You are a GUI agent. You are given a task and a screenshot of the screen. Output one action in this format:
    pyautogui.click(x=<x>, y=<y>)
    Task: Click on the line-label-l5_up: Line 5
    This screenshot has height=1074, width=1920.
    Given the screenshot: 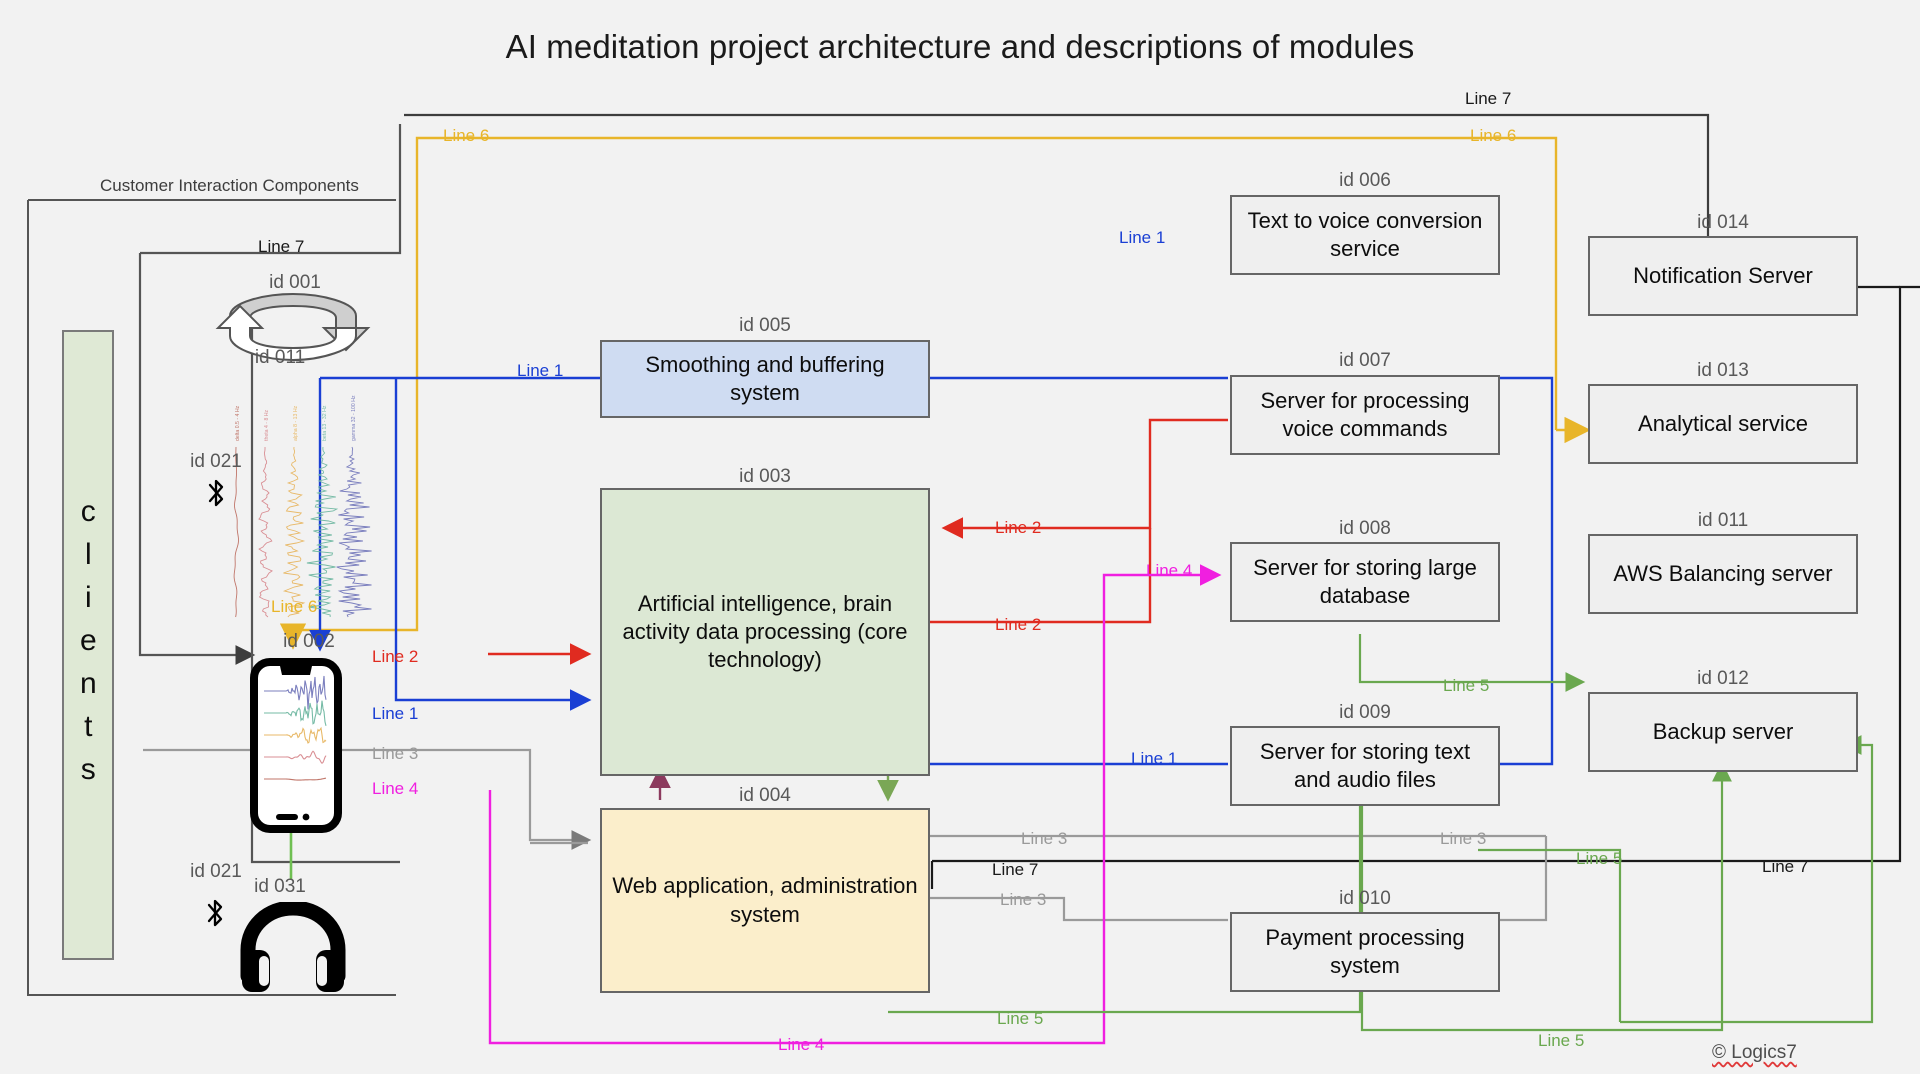 What is the action you would take?
    pyautogui.click(x=1466, y=685)
    